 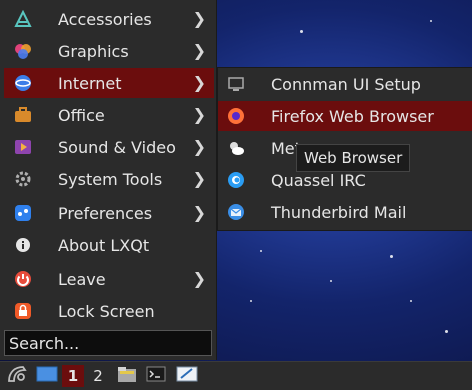 I want to click on menu-item-label: System Tools, so click(x=110, y=179).